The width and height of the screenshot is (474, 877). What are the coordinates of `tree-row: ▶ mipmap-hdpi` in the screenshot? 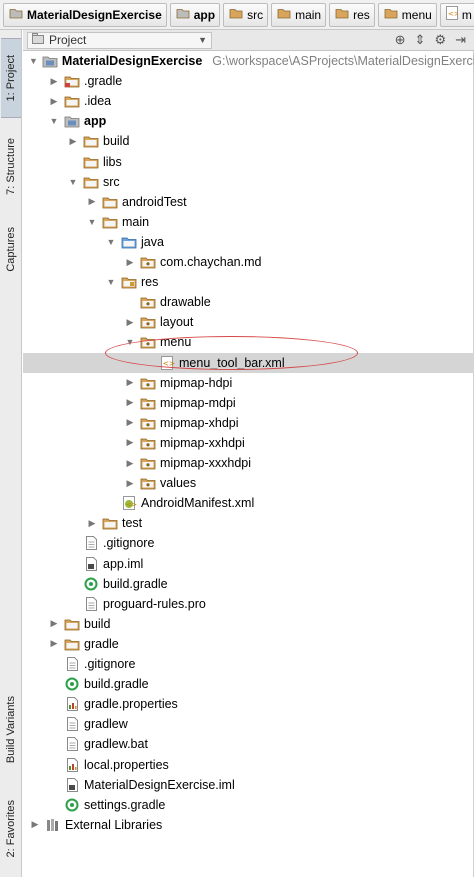 It's located at (248, 383).